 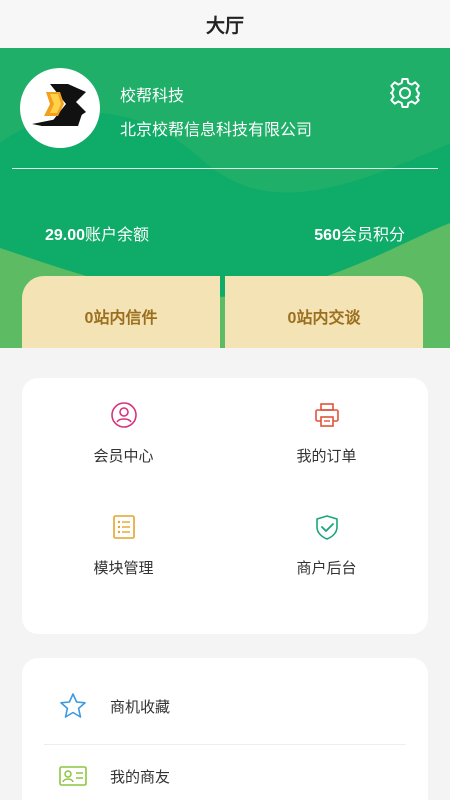 I want to click on balance-value: 29.00, so click(x=65, y=235).